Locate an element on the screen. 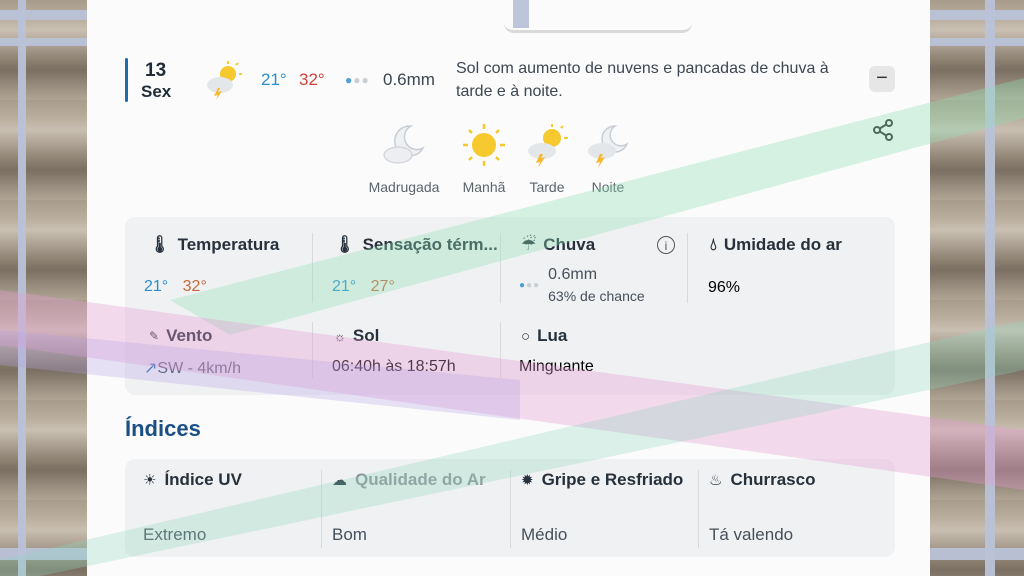  day-name: Sex is located at coordinates (156, 91).